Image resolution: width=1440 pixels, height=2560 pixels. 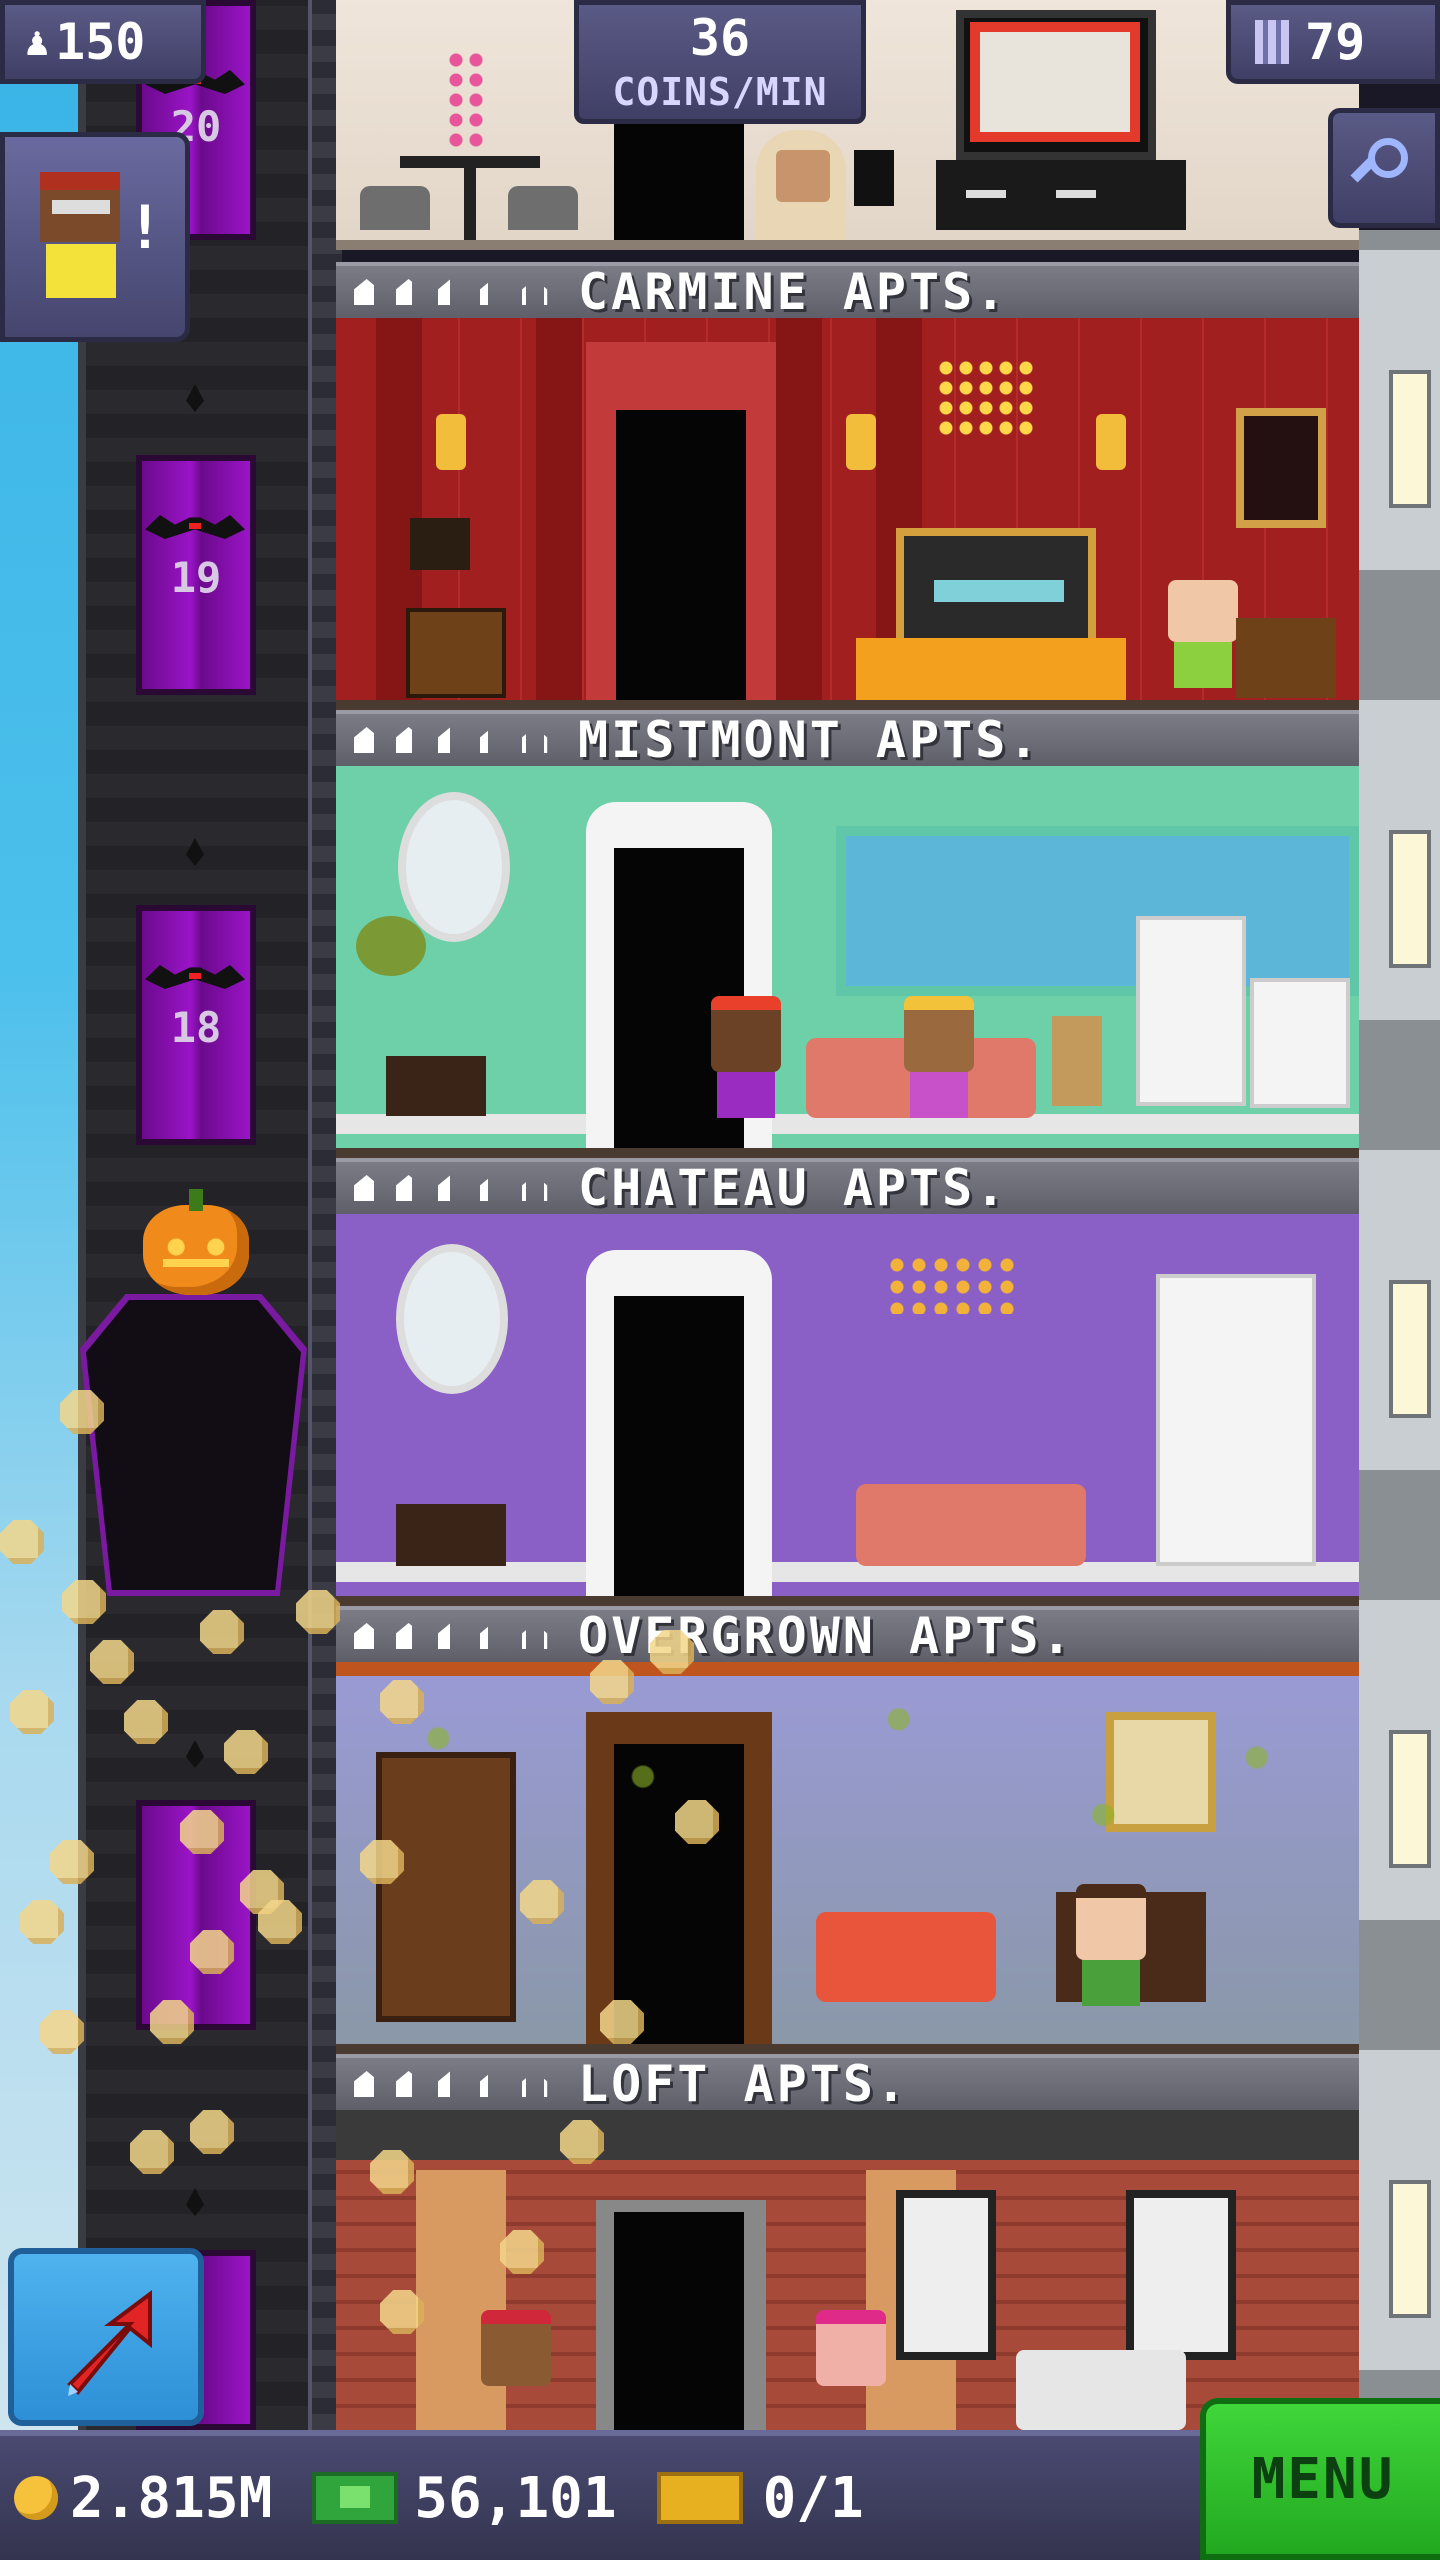 I want to click on elevator-door-18: 18, so click(x=196, y=1025).